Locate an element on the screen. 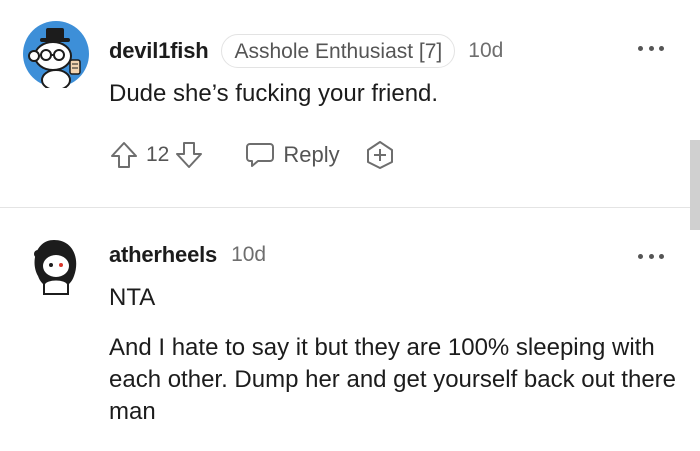 The height and width of the screenshot is (451, 700). comment-actions: 12 Reply is located at coordinates (252, 155).